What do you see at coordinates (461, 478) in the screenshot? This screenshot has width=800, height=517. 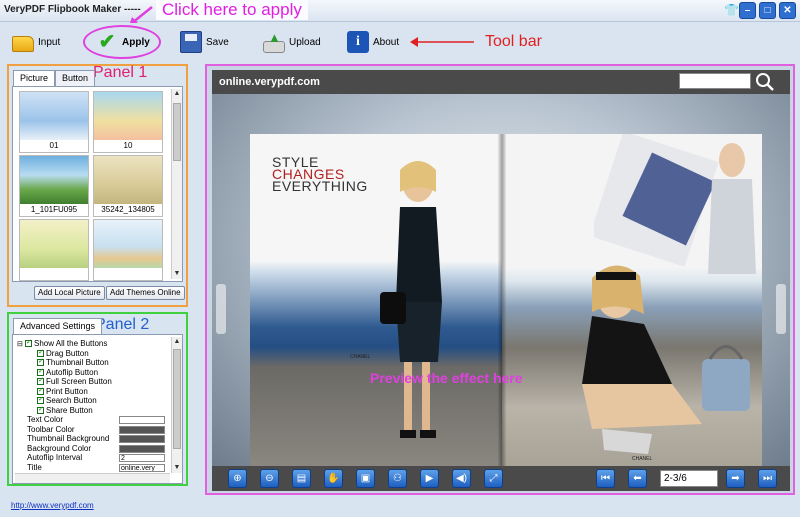 I see `sound-icon: ◀)` at bounding box center [461, 478].